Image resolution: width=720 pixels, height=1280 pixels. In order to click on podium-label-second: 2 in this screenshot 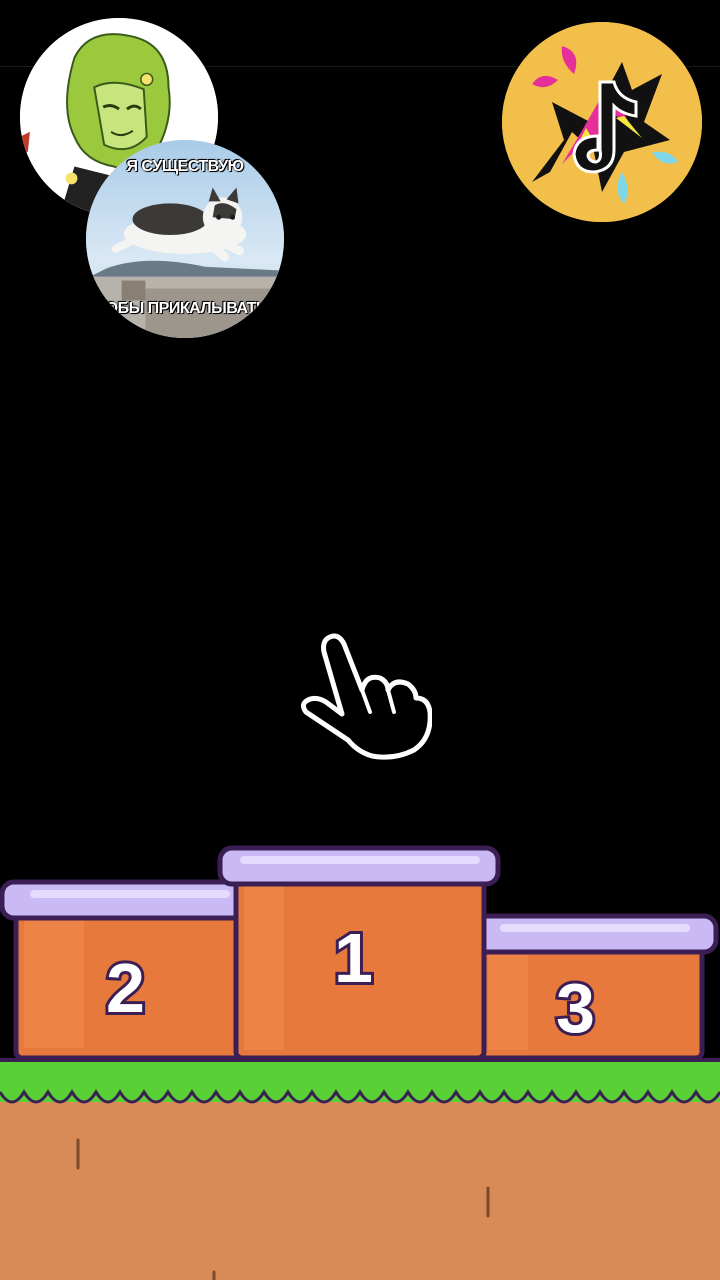, I will do `click(125, 988)`.